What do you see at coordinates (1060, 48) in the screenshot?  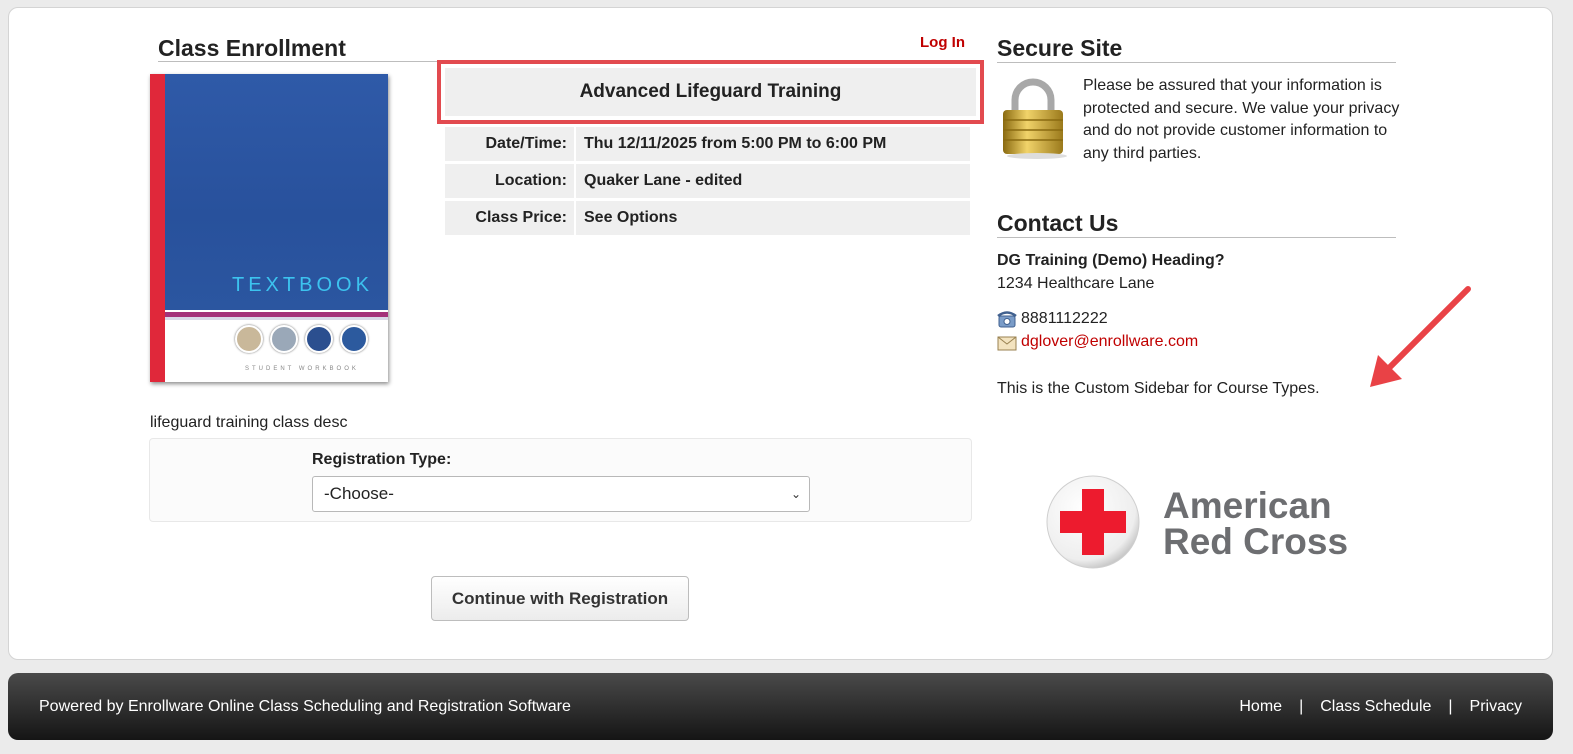 I see `secure-site-heading: Secure Site` at bounding box center [1060, 48].